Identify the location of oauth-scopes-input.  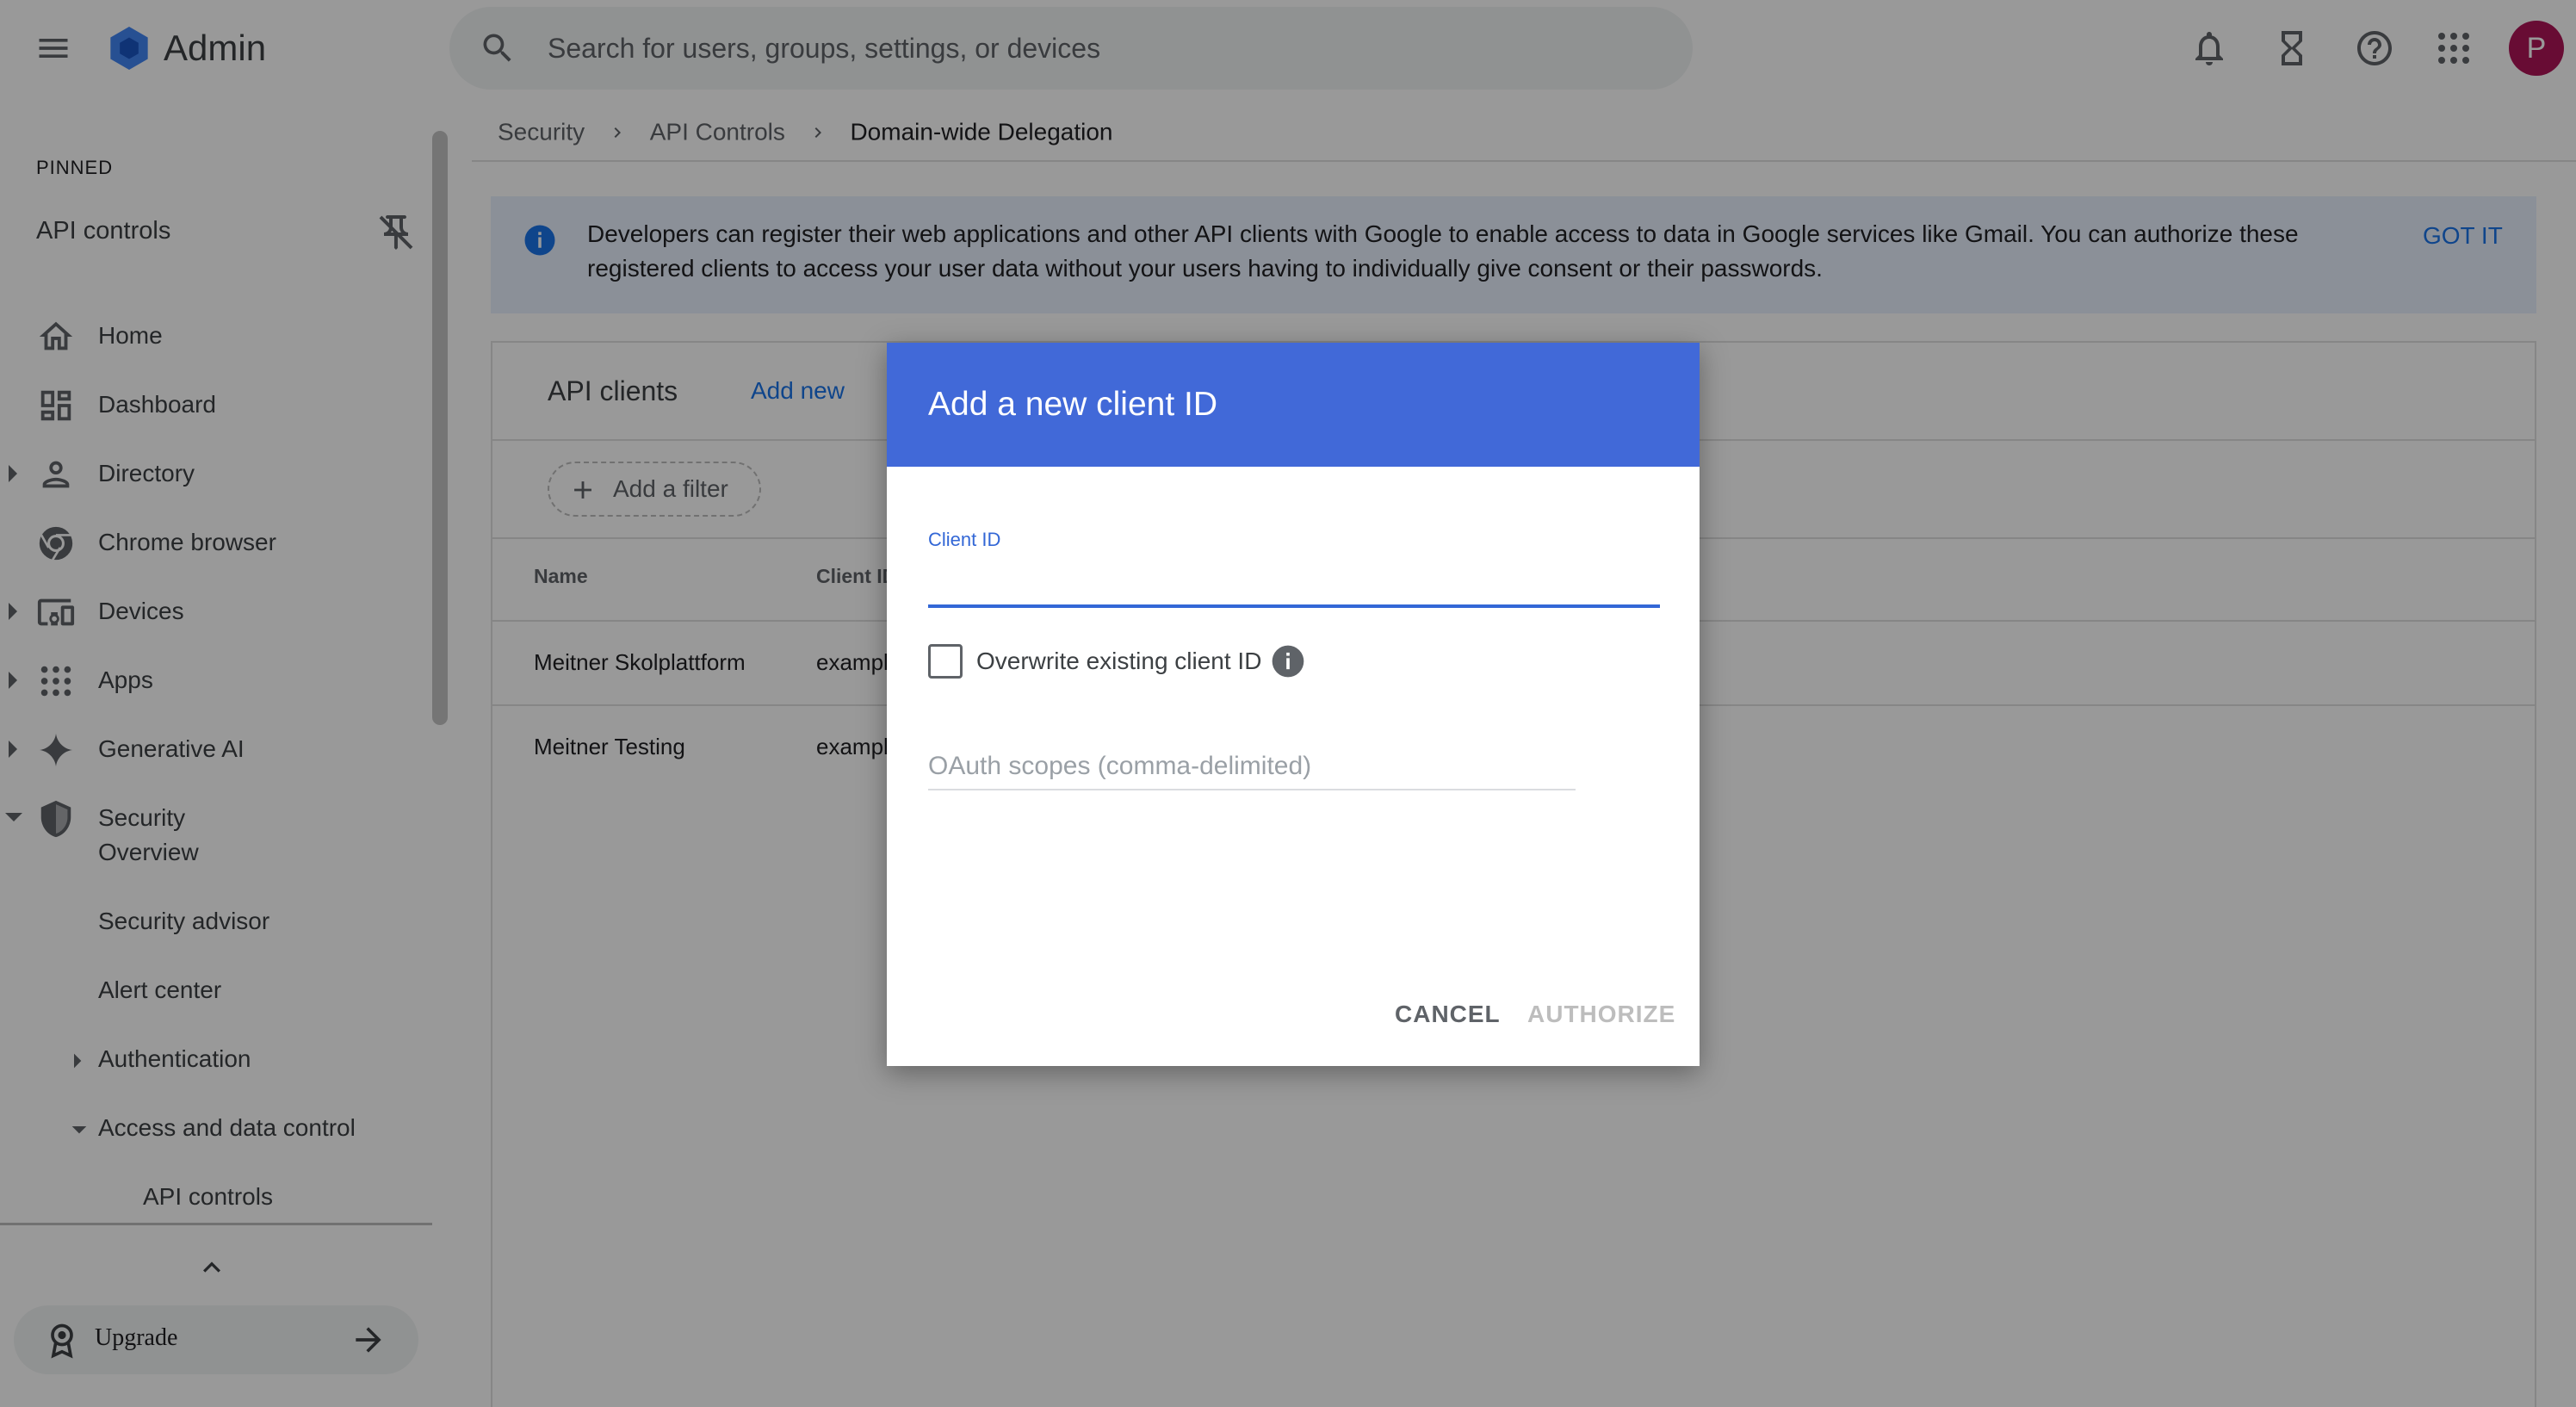
(1252, 767).